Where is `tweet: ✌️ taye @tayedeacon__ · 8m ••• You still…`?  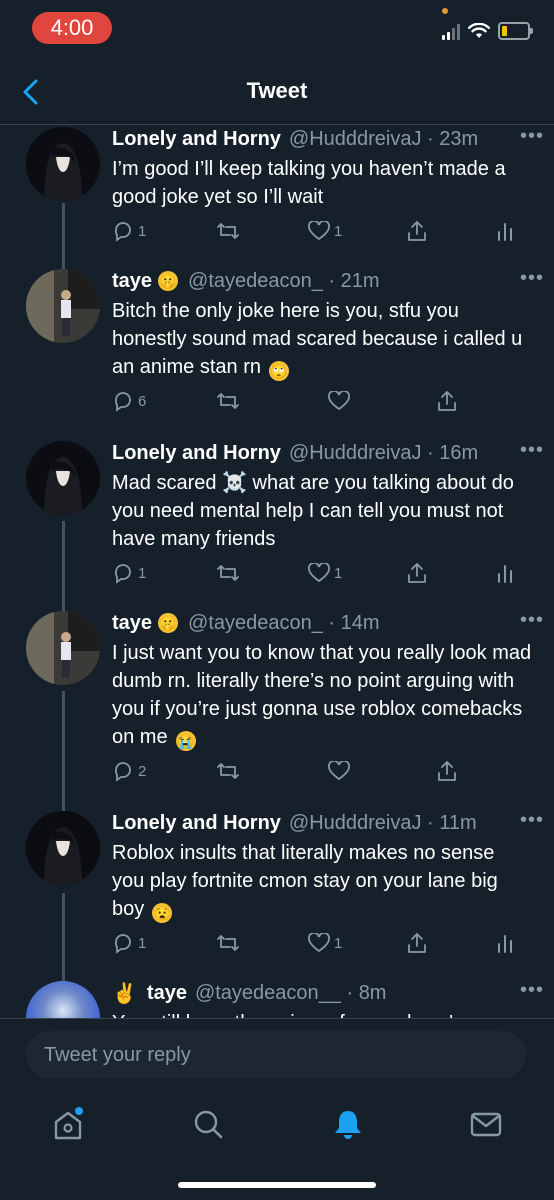 tweet: ✌️ taye @tayedeacon__ · 8m ••• You still… is located at coordinates (277, 998).